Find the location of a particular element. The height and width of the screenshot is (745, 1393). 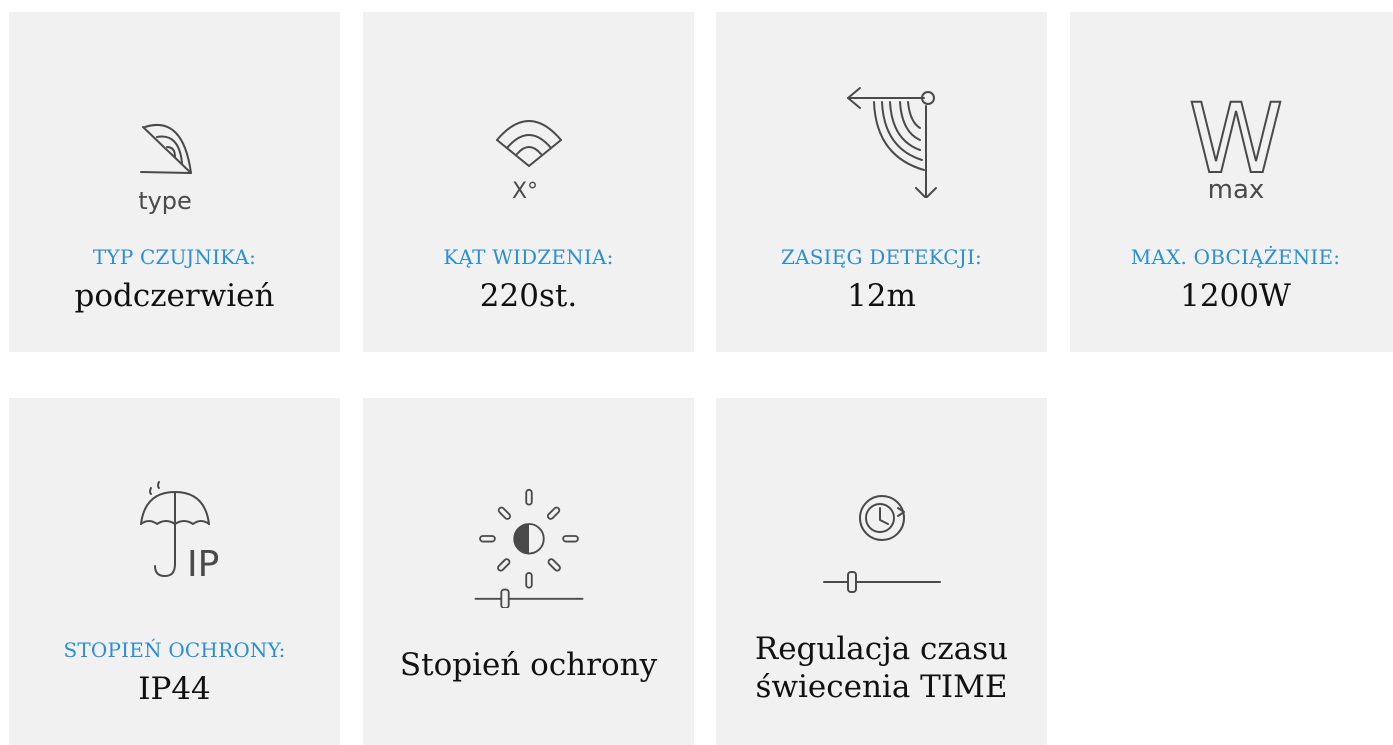

icon-text-angle: X° is located at coordinates (524, 191).